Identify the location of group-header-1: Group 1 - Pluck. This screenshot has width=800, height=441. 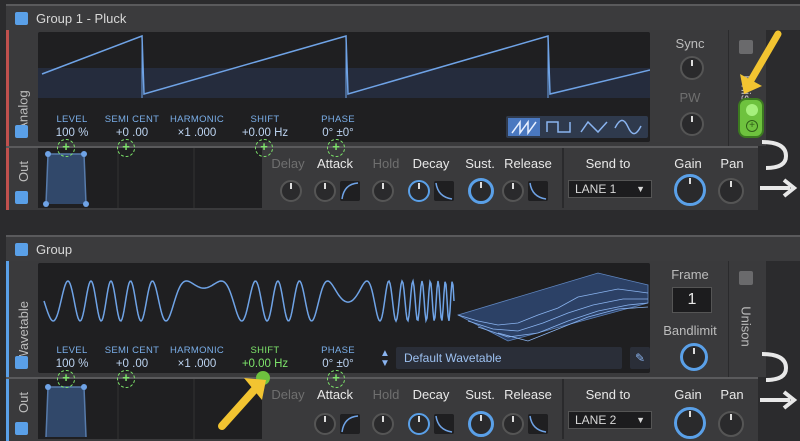
(403, 17).